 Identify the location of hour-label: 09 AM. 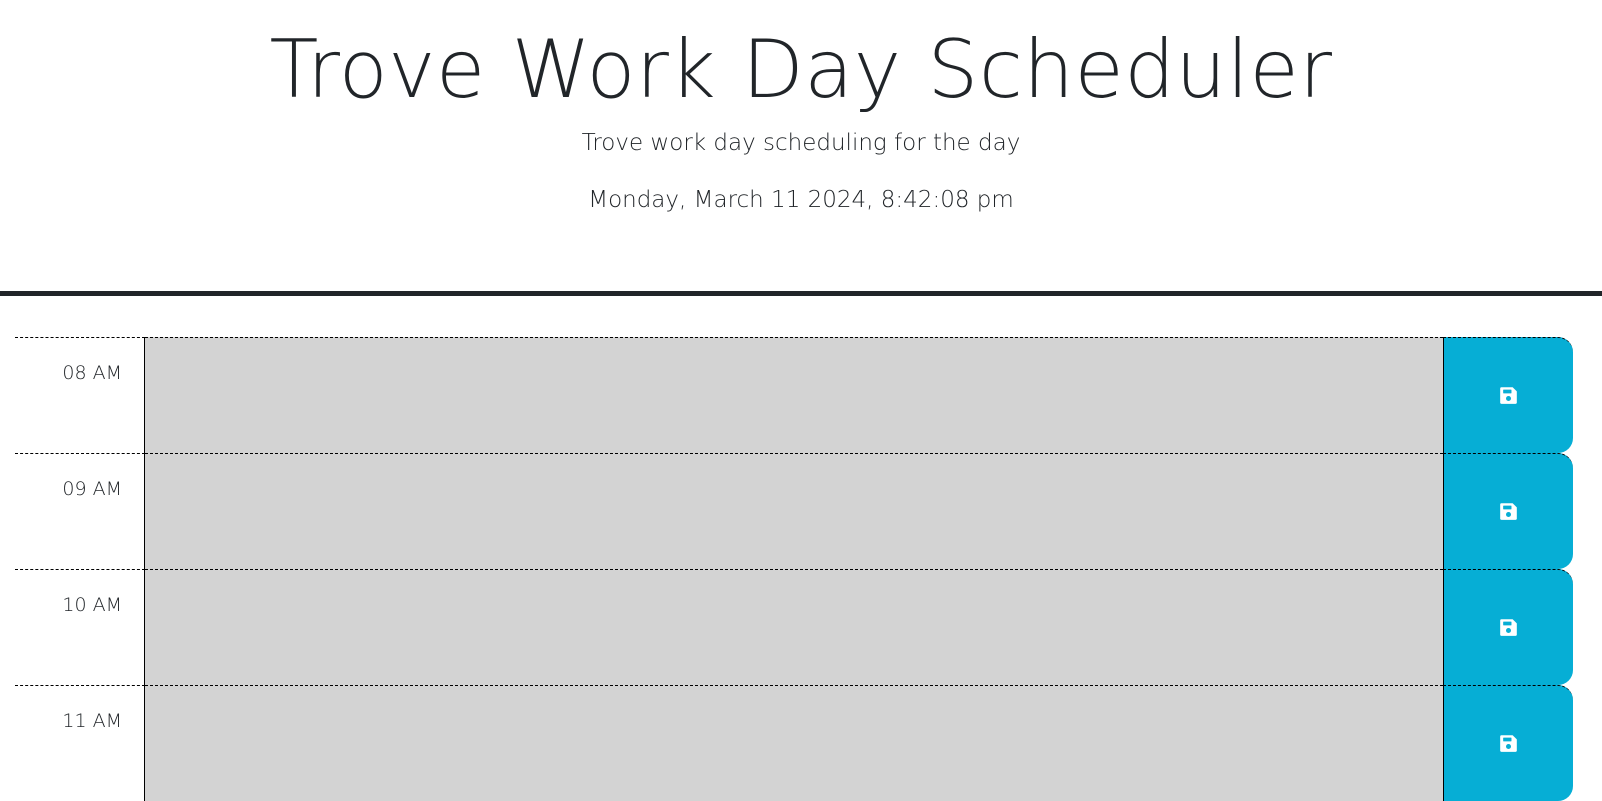
(80, 511).